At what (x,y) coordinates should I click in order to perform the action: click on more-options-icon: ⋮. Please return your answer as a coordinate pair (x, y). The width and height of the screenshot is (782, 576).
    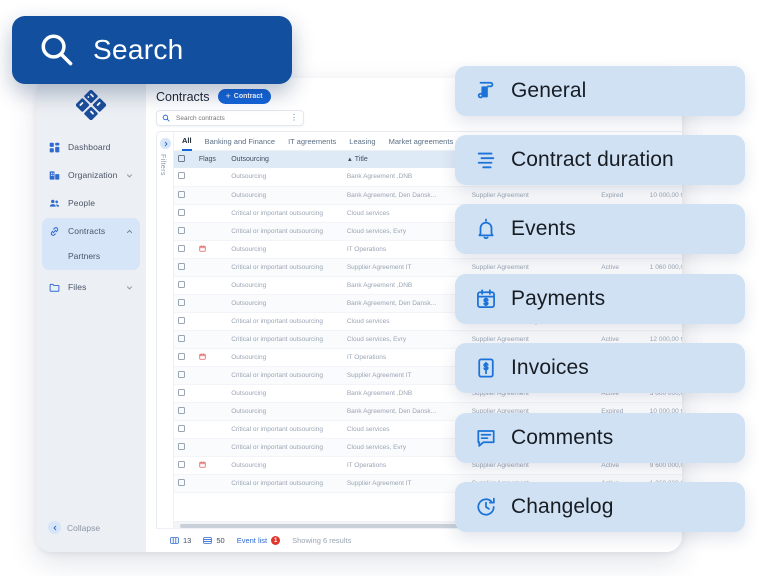
    Looking at the image, I should click on (294, 118).